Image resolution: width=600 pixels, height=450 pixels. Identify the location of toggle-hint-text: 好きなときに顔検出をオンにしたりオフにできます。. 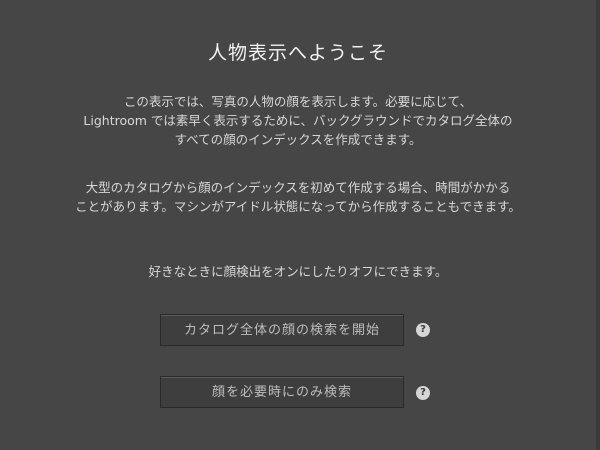
(298, 271).